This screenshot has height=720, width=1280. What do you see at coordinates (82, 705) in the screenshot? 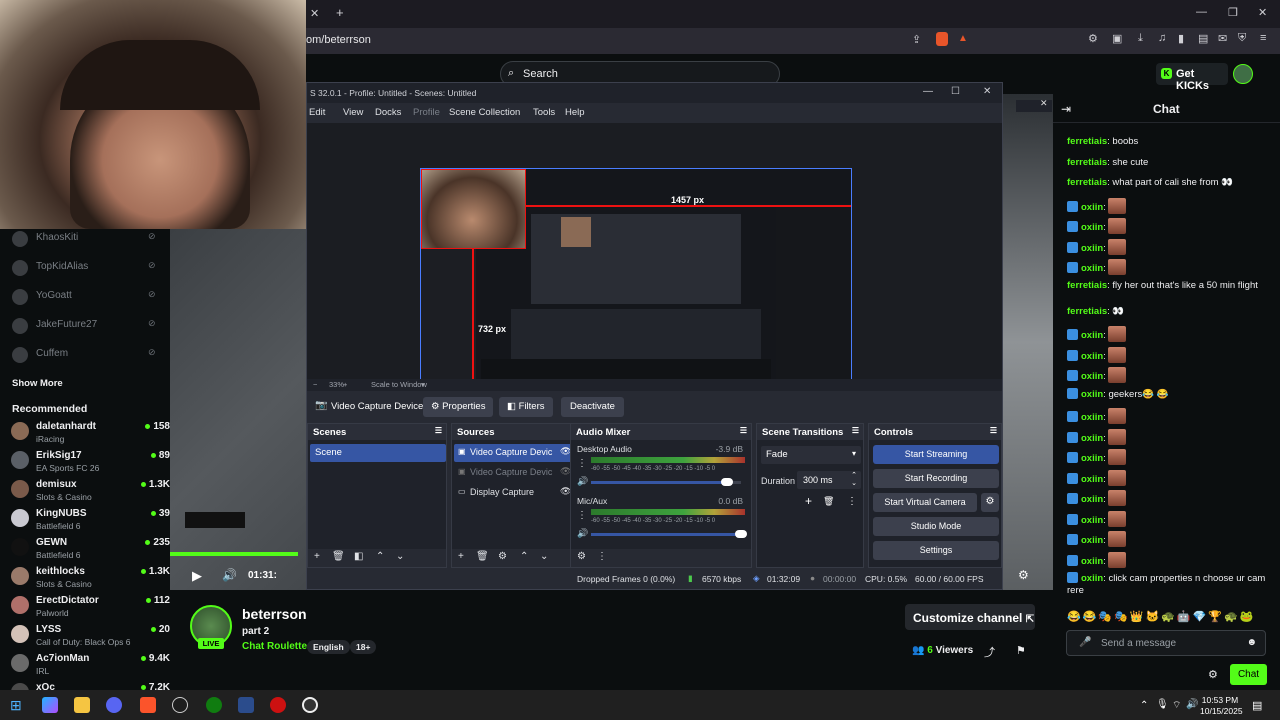
I see `file-explorer-icon` at bounding box center [82, 705].